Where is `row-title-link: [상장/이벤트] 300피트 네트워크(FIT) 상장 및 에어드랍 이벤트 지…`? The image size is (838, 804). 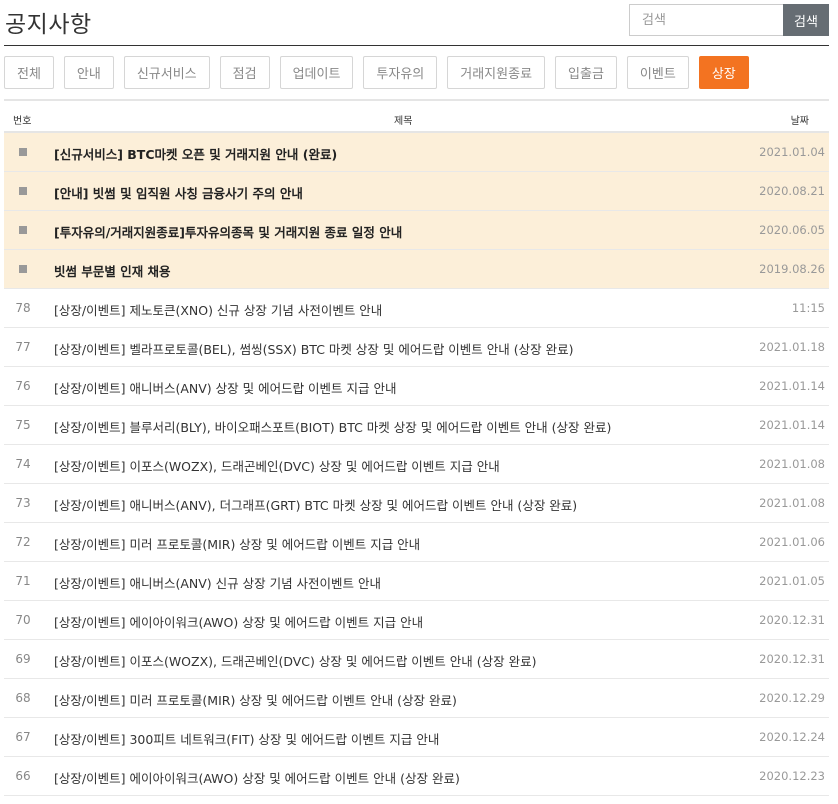 row-title-link: [상장/이벤트] 300피트 네트워크(FIT) 상장 및 에어드랍 이벤트 지… is located at coordinates (246, 738).